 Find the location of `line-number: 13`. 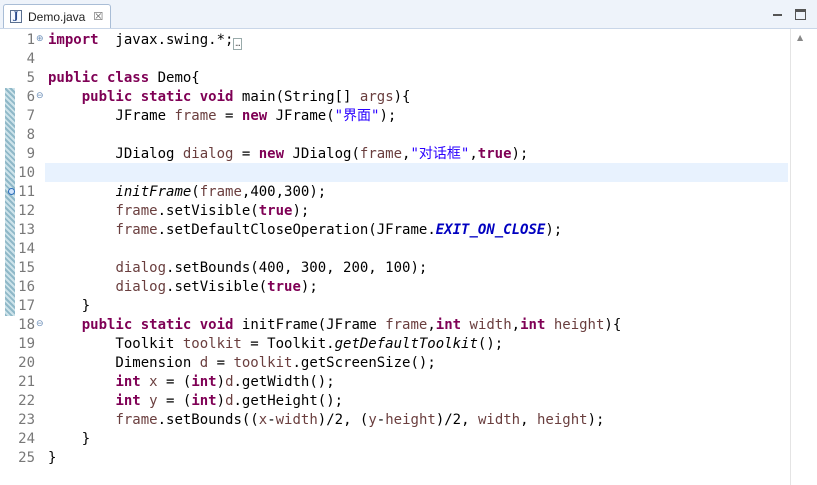

line-number: 13 is located at coordinates (26, 230).